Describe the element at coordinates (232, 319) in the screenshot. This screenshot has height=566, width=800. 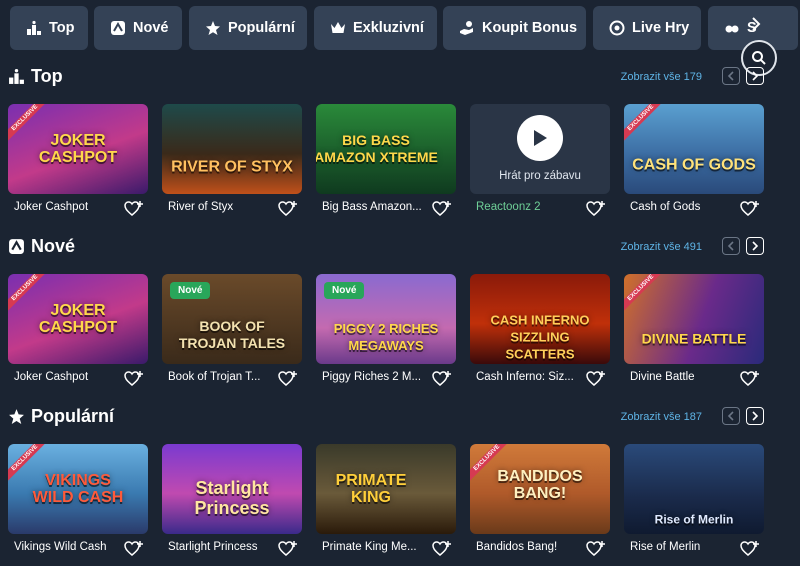
I see `game-thumbnail: BOOK OF TROJAN TALES Nové` at that location.